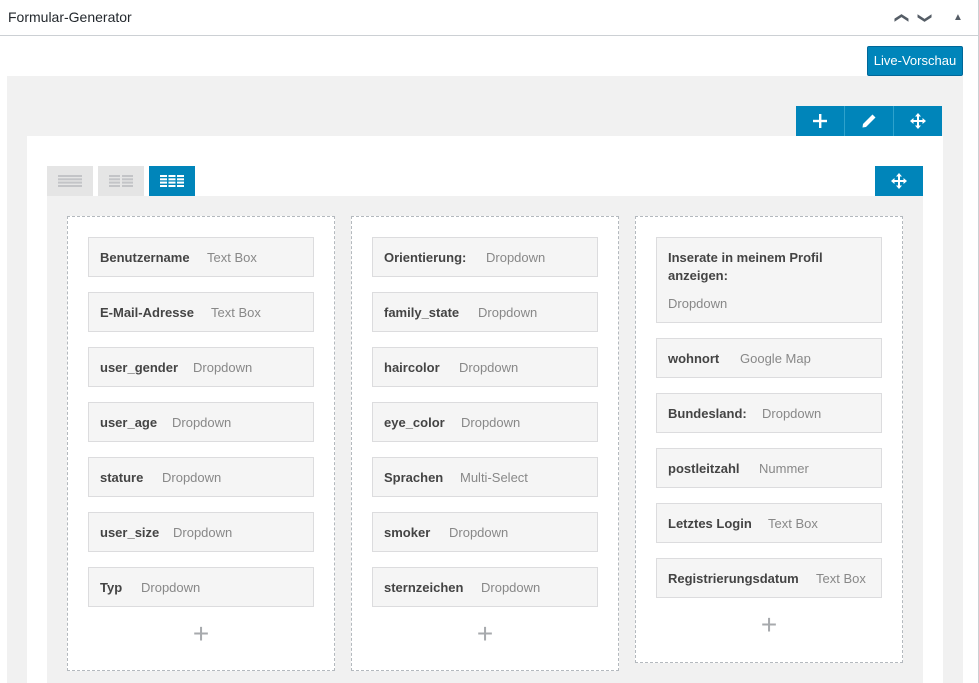 The width and height of the screenshot is (979, 683). What do you see at coordinates (784, 468) in the screenshot?
I see `field-type: Nummer` at bounding box center [784, 468].